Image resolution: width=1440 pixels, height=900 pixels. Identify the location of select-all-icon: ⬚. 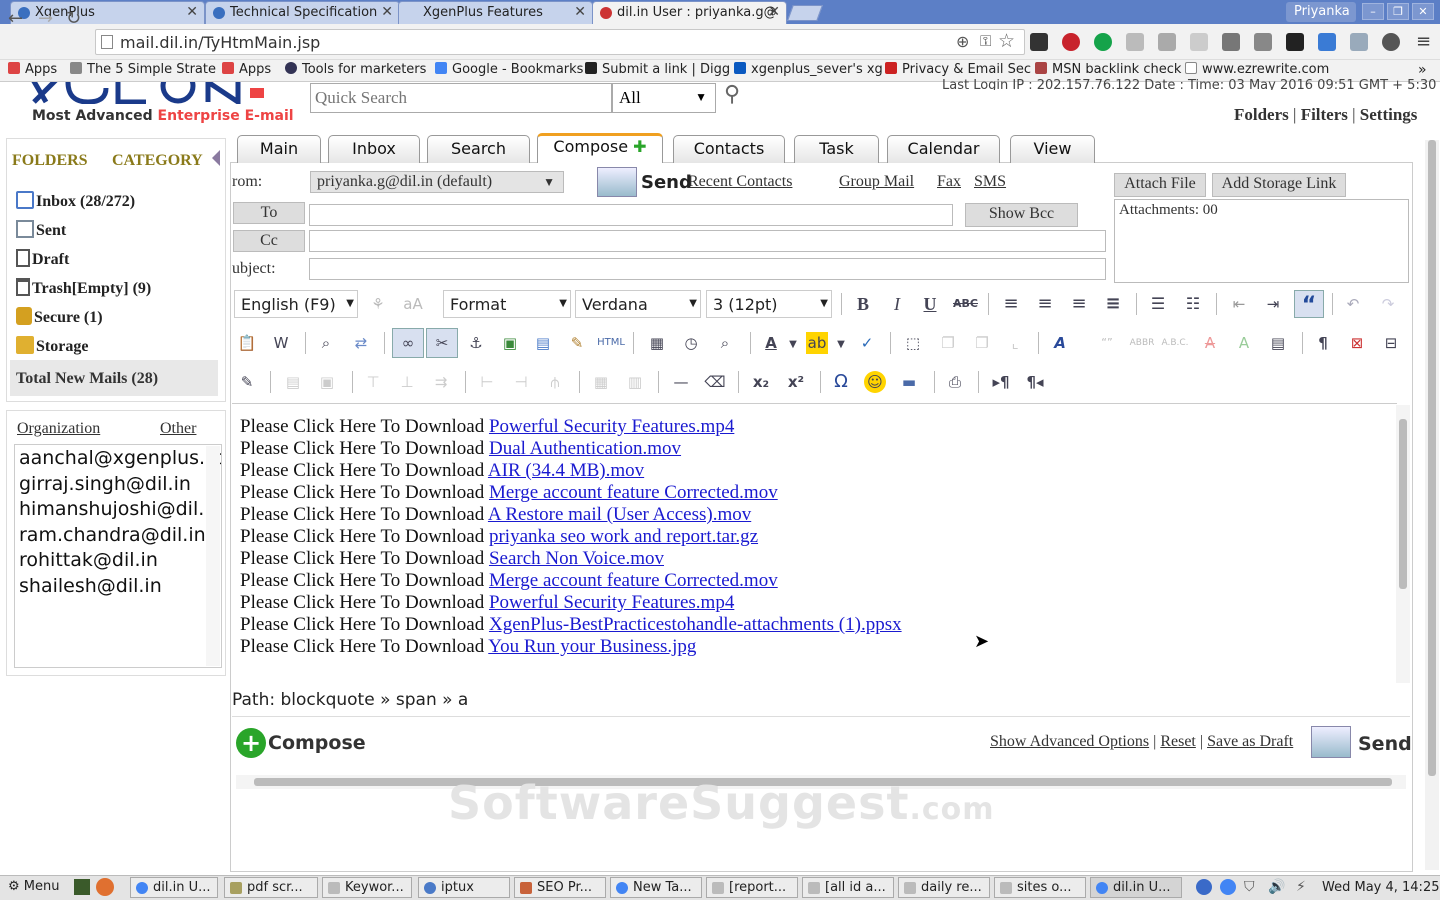
(913, 343).